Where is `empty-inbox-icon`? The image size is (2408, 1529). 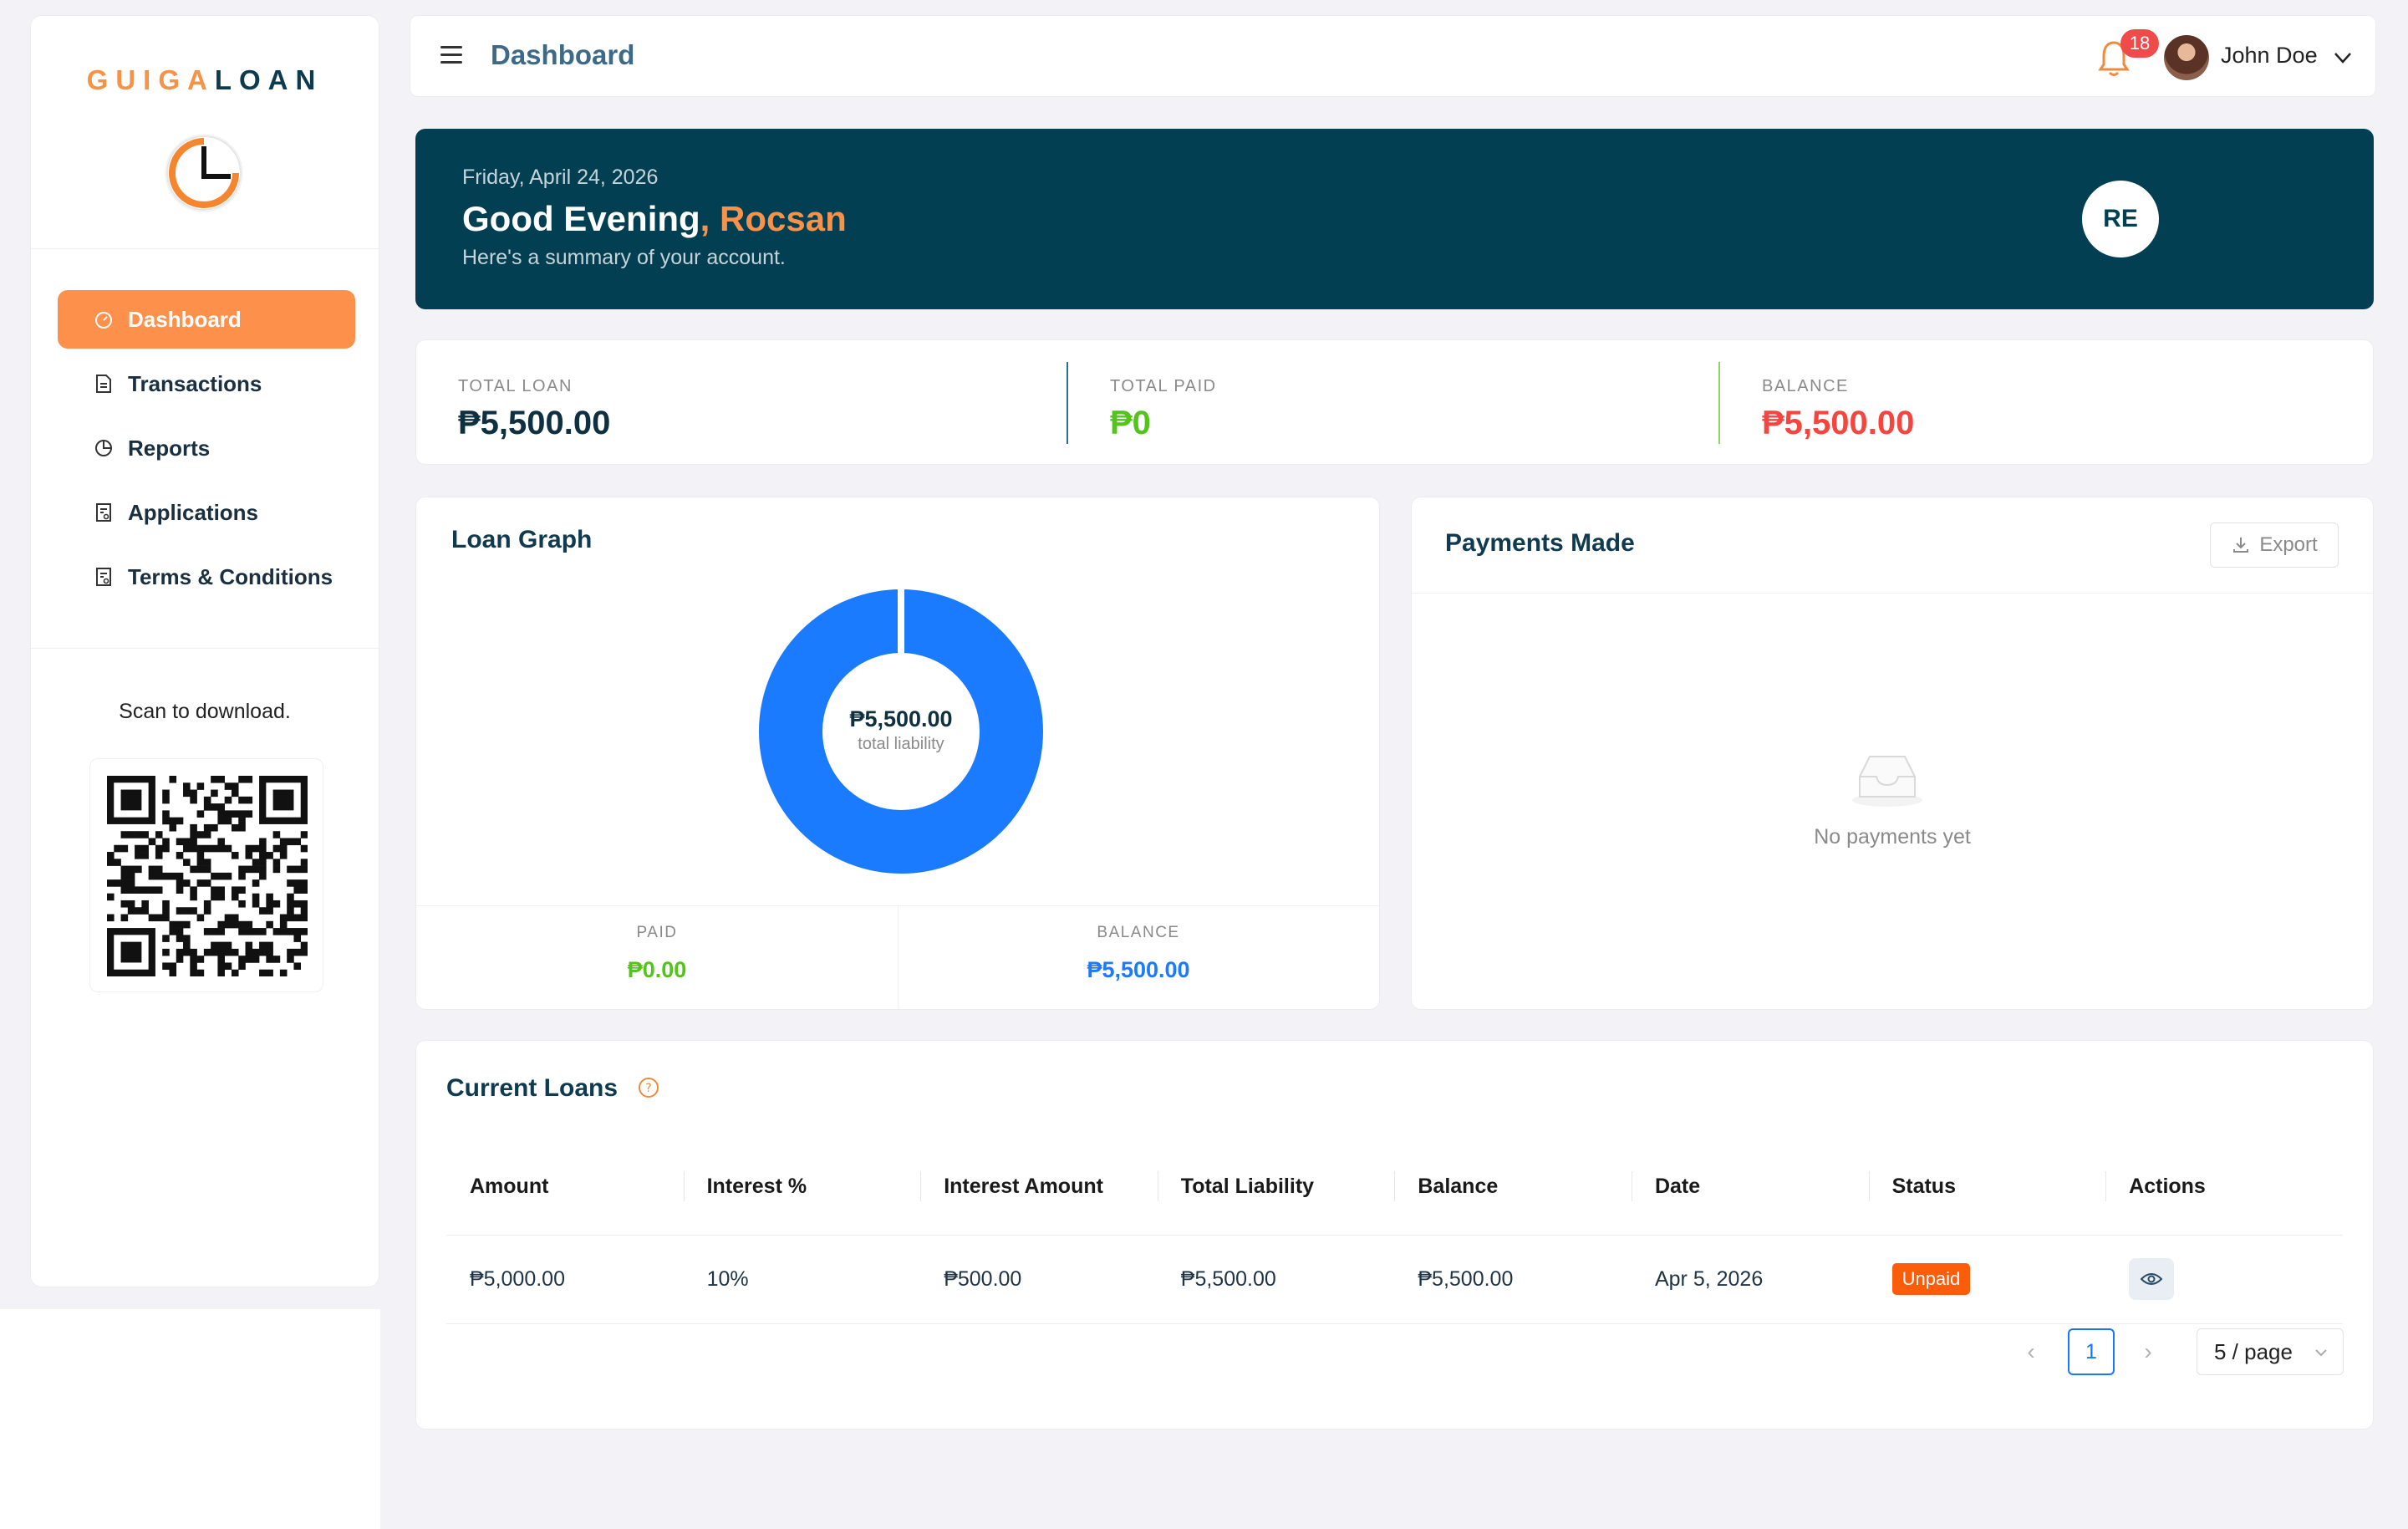 empty-inbox-icon is located at coordinates (1887, 781).